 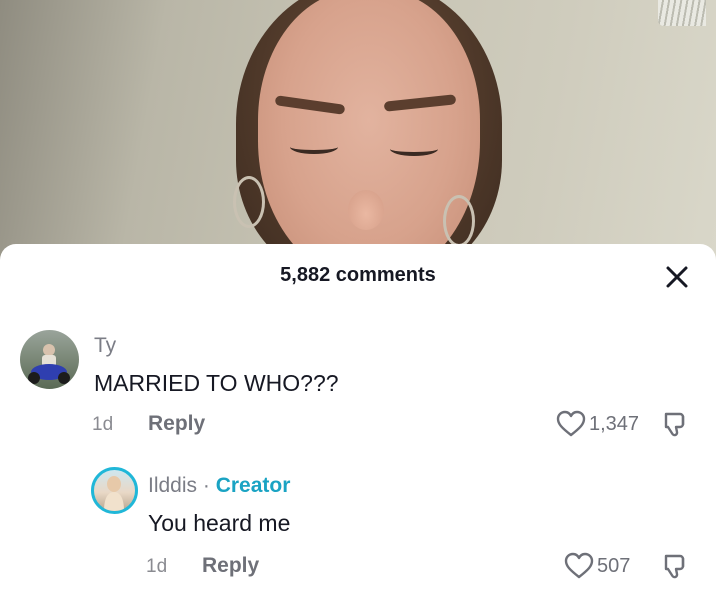 What do you see at coordinates (105, 346) in the screenshot?
I see `comment-username: Ty` at bounding box center [105, 346].